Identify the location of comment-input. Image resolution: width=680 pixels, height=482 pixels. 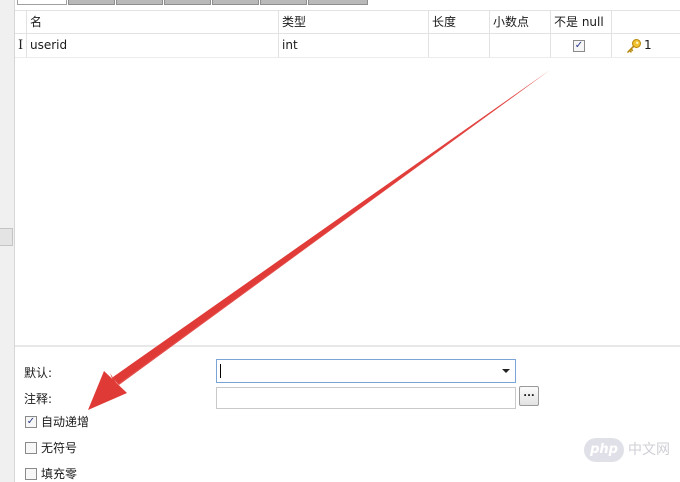
(366, 398).